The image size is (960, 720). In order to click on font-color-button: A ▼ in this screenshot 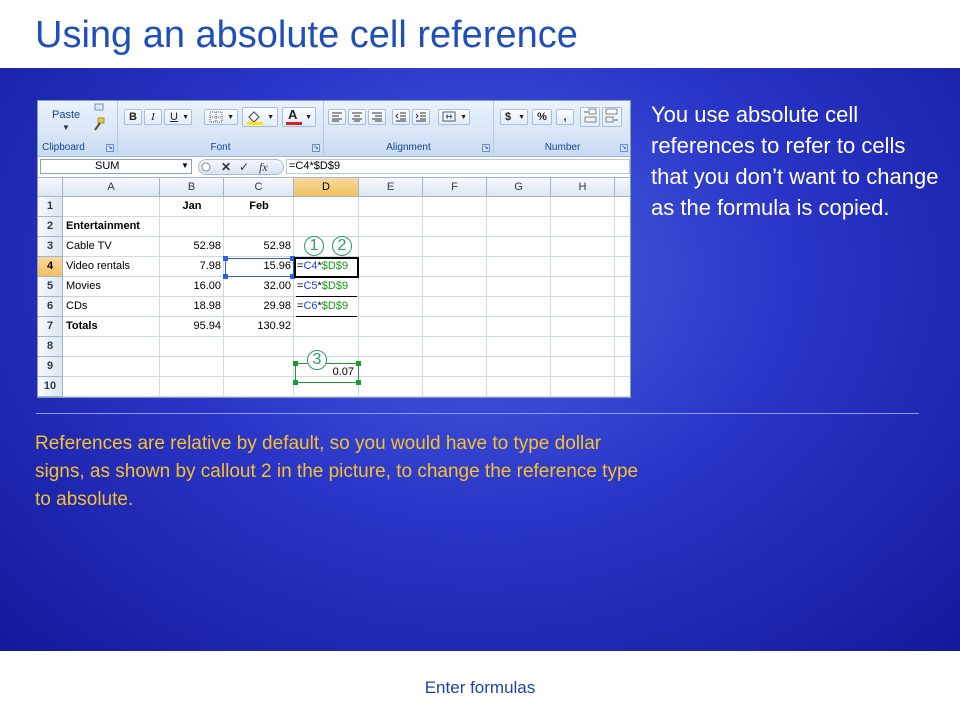, I will do `click(299, 117)`.